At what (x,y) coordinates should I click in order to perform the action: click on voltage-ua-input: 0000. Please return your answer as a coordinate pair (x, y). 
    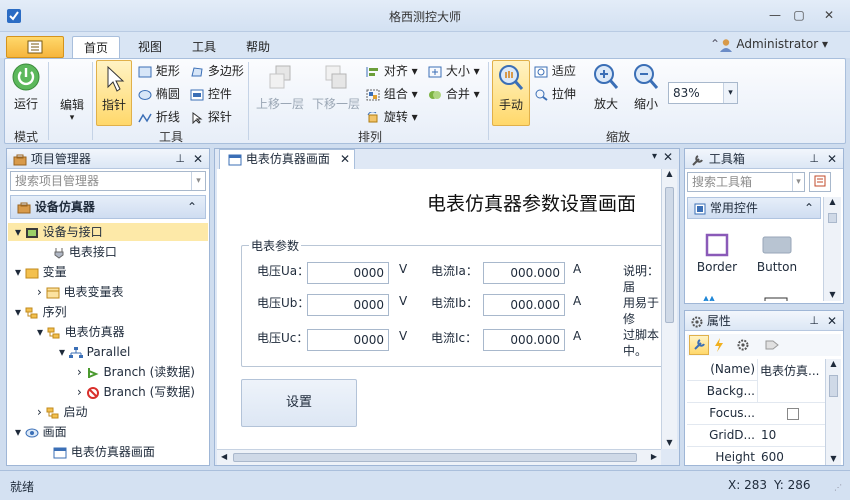
    Looking at the image, I should click on (348, 273).